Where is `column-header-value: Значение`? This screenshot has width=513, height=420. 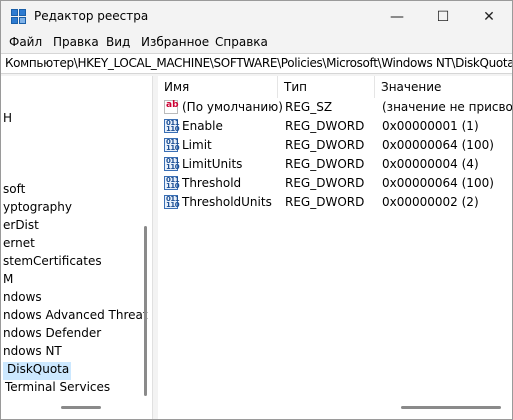 column-header-value: Значение is located at coordinates (443, 87).